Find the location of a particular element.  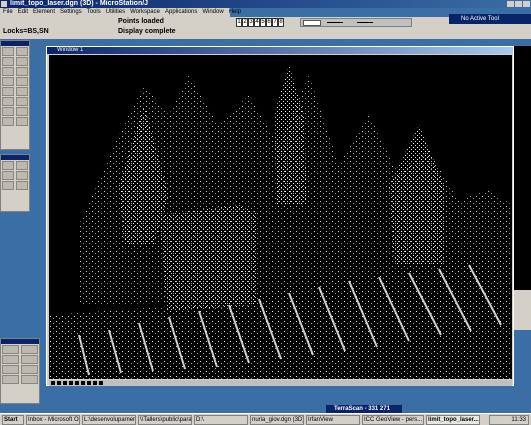

taskbar-item: IrfanView is located at coordinates (333, 420).